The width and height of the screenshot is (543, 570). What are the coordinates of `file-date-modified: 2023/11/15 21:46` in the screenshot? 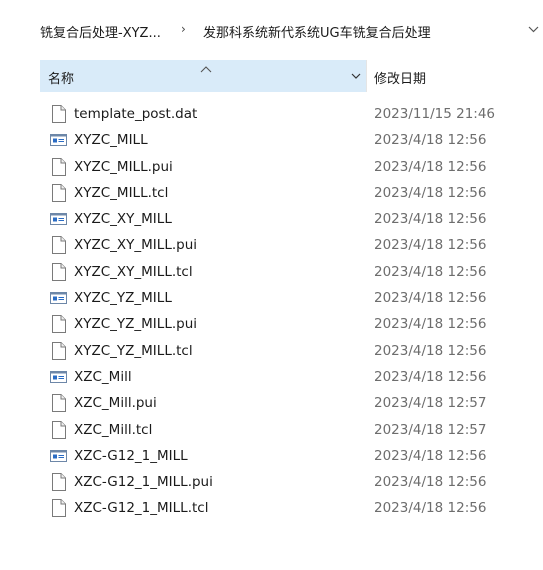 It's located at (435, 114).